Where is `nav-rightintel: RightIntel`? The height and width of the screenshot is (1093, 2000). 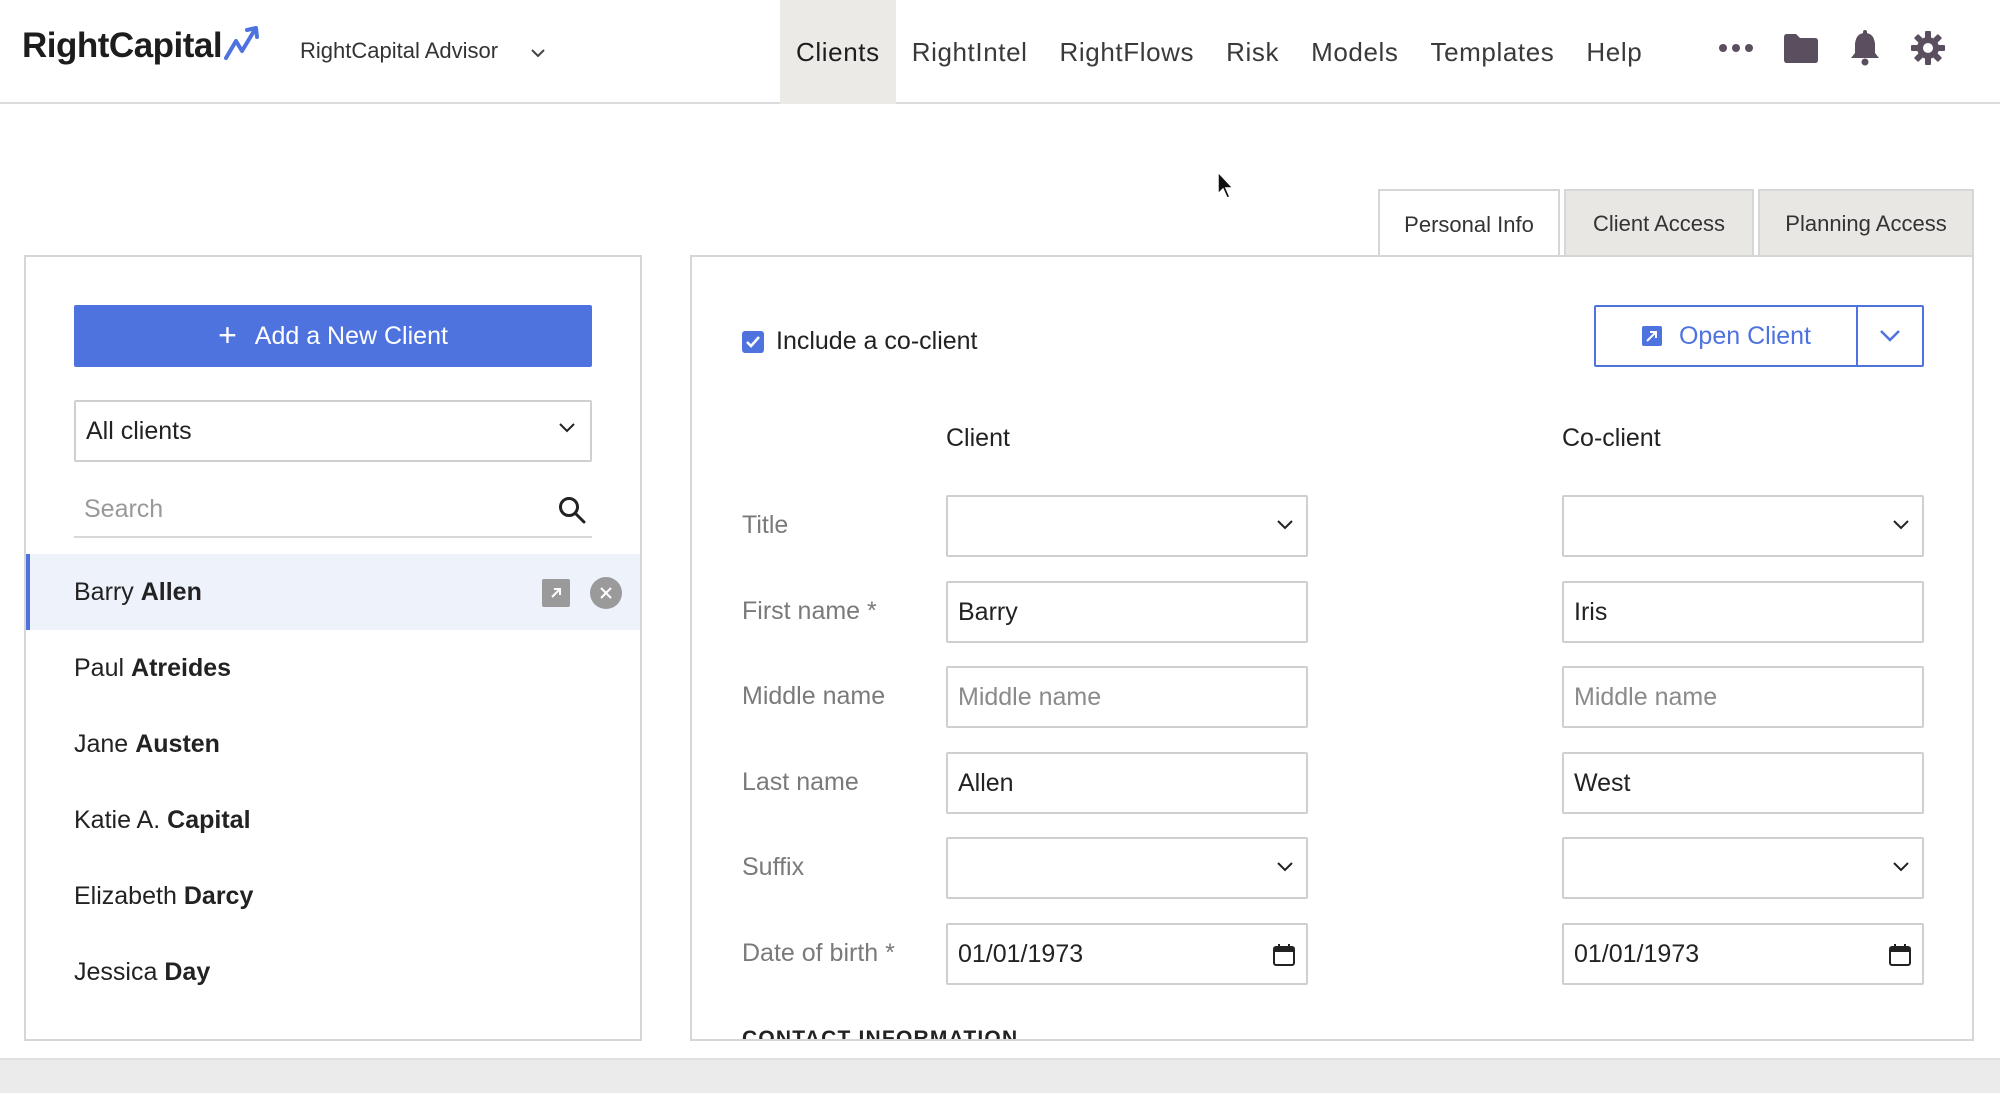
nav-rightintel: RightIntel is located at coordinates (970, 52).